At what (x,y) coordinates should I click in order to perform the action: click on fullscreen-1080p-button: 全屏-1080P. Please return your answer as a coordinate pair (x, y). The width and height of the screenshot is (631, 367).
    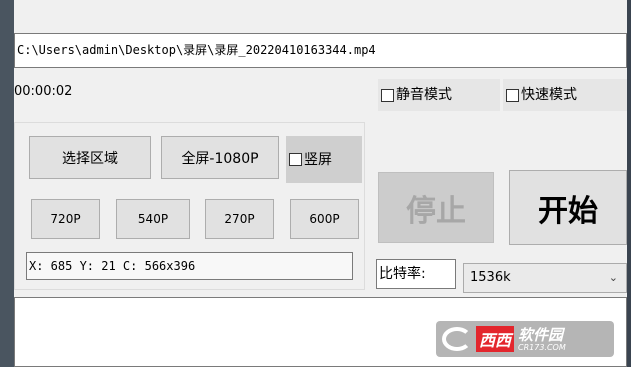
    Looking at the image, I should click on (220, 157).